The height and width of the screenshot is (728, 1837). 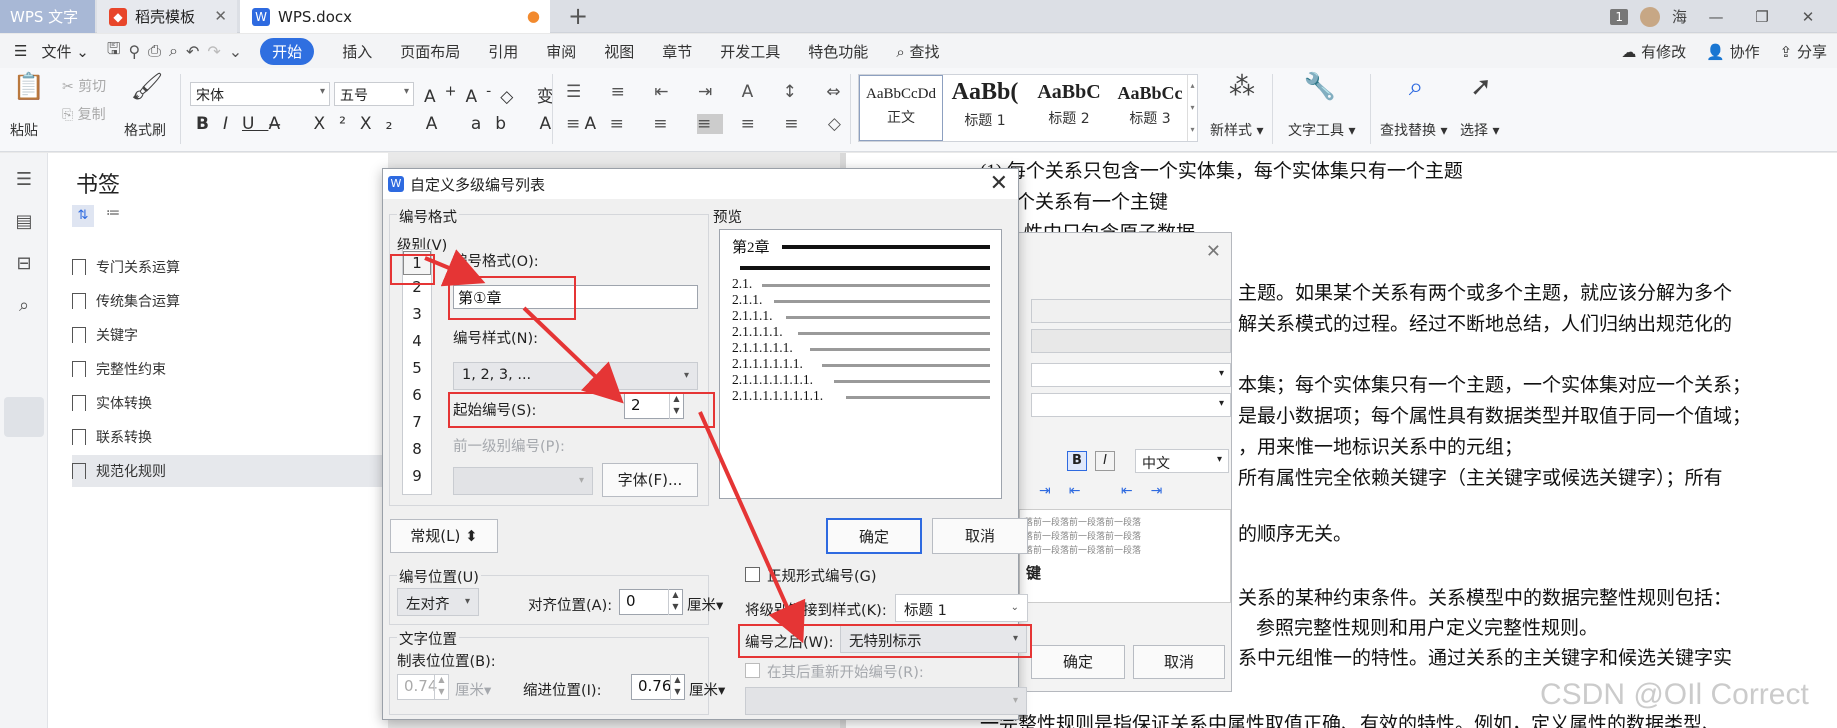 I want to click on find-replace-button: 查找替换 ▾, so click(x=1413, y=130).